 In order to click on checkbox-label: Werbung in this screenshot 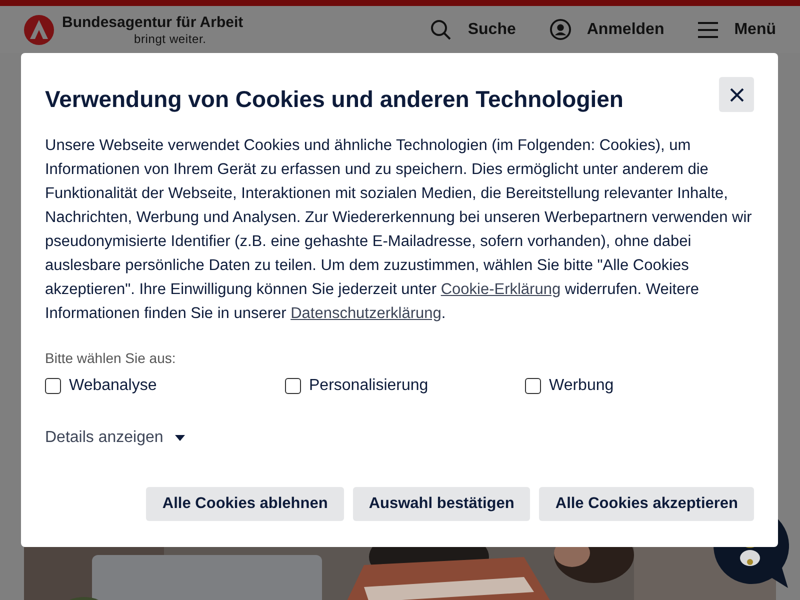, I will do `click(581, 386)`.